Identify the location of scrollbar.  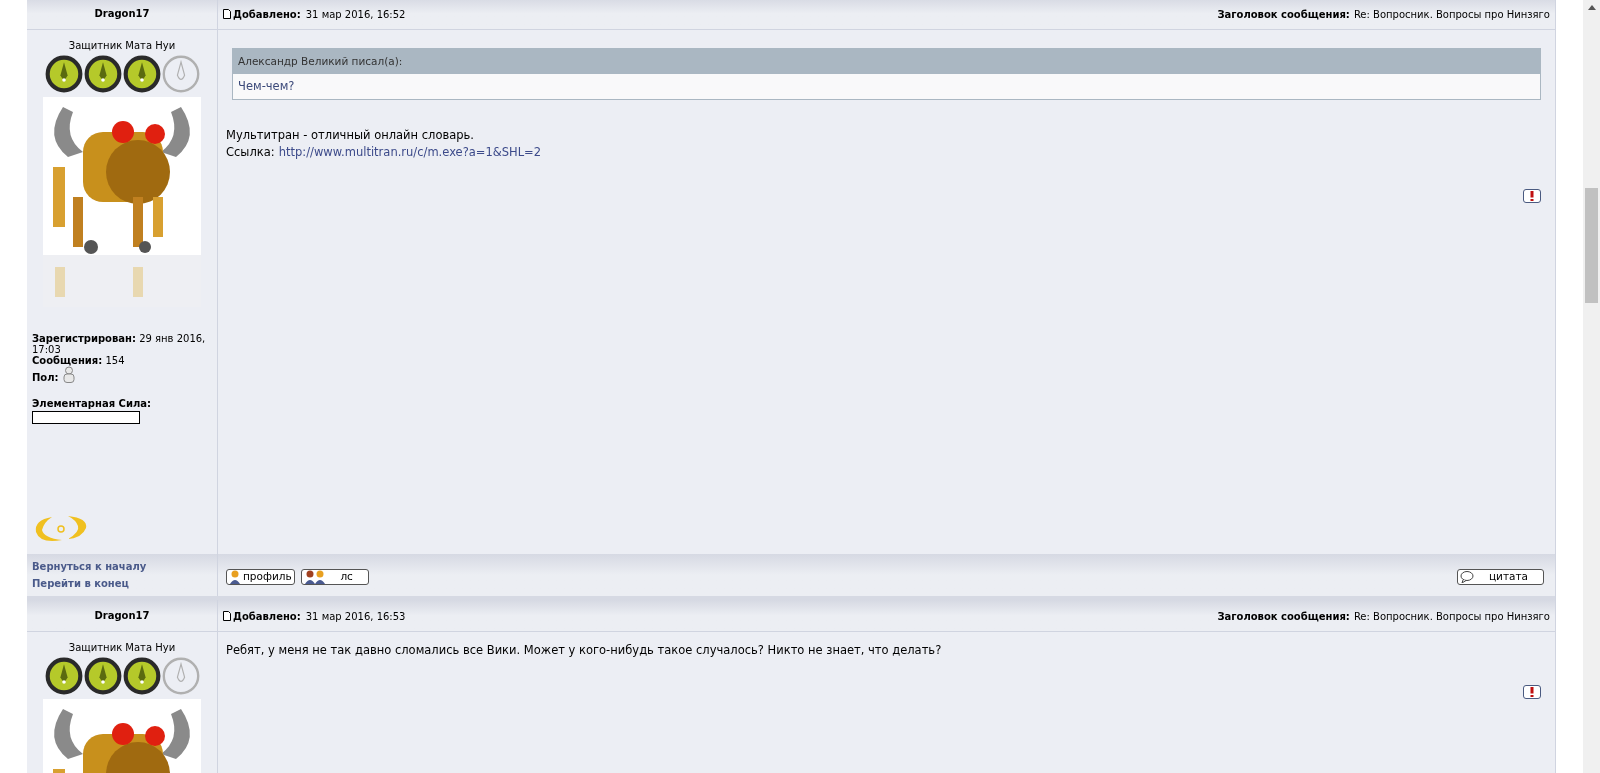
(1591, 386).